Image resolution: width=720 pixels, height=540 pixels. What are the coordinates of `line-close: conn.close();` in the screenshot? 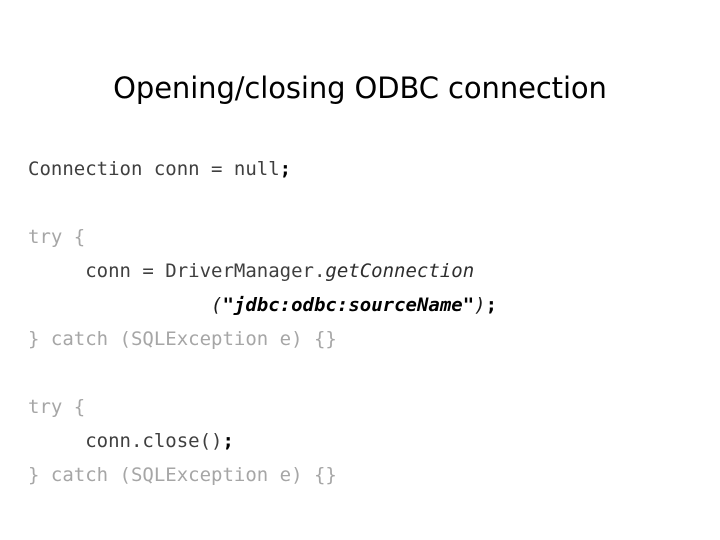 It's located at (364, 441).